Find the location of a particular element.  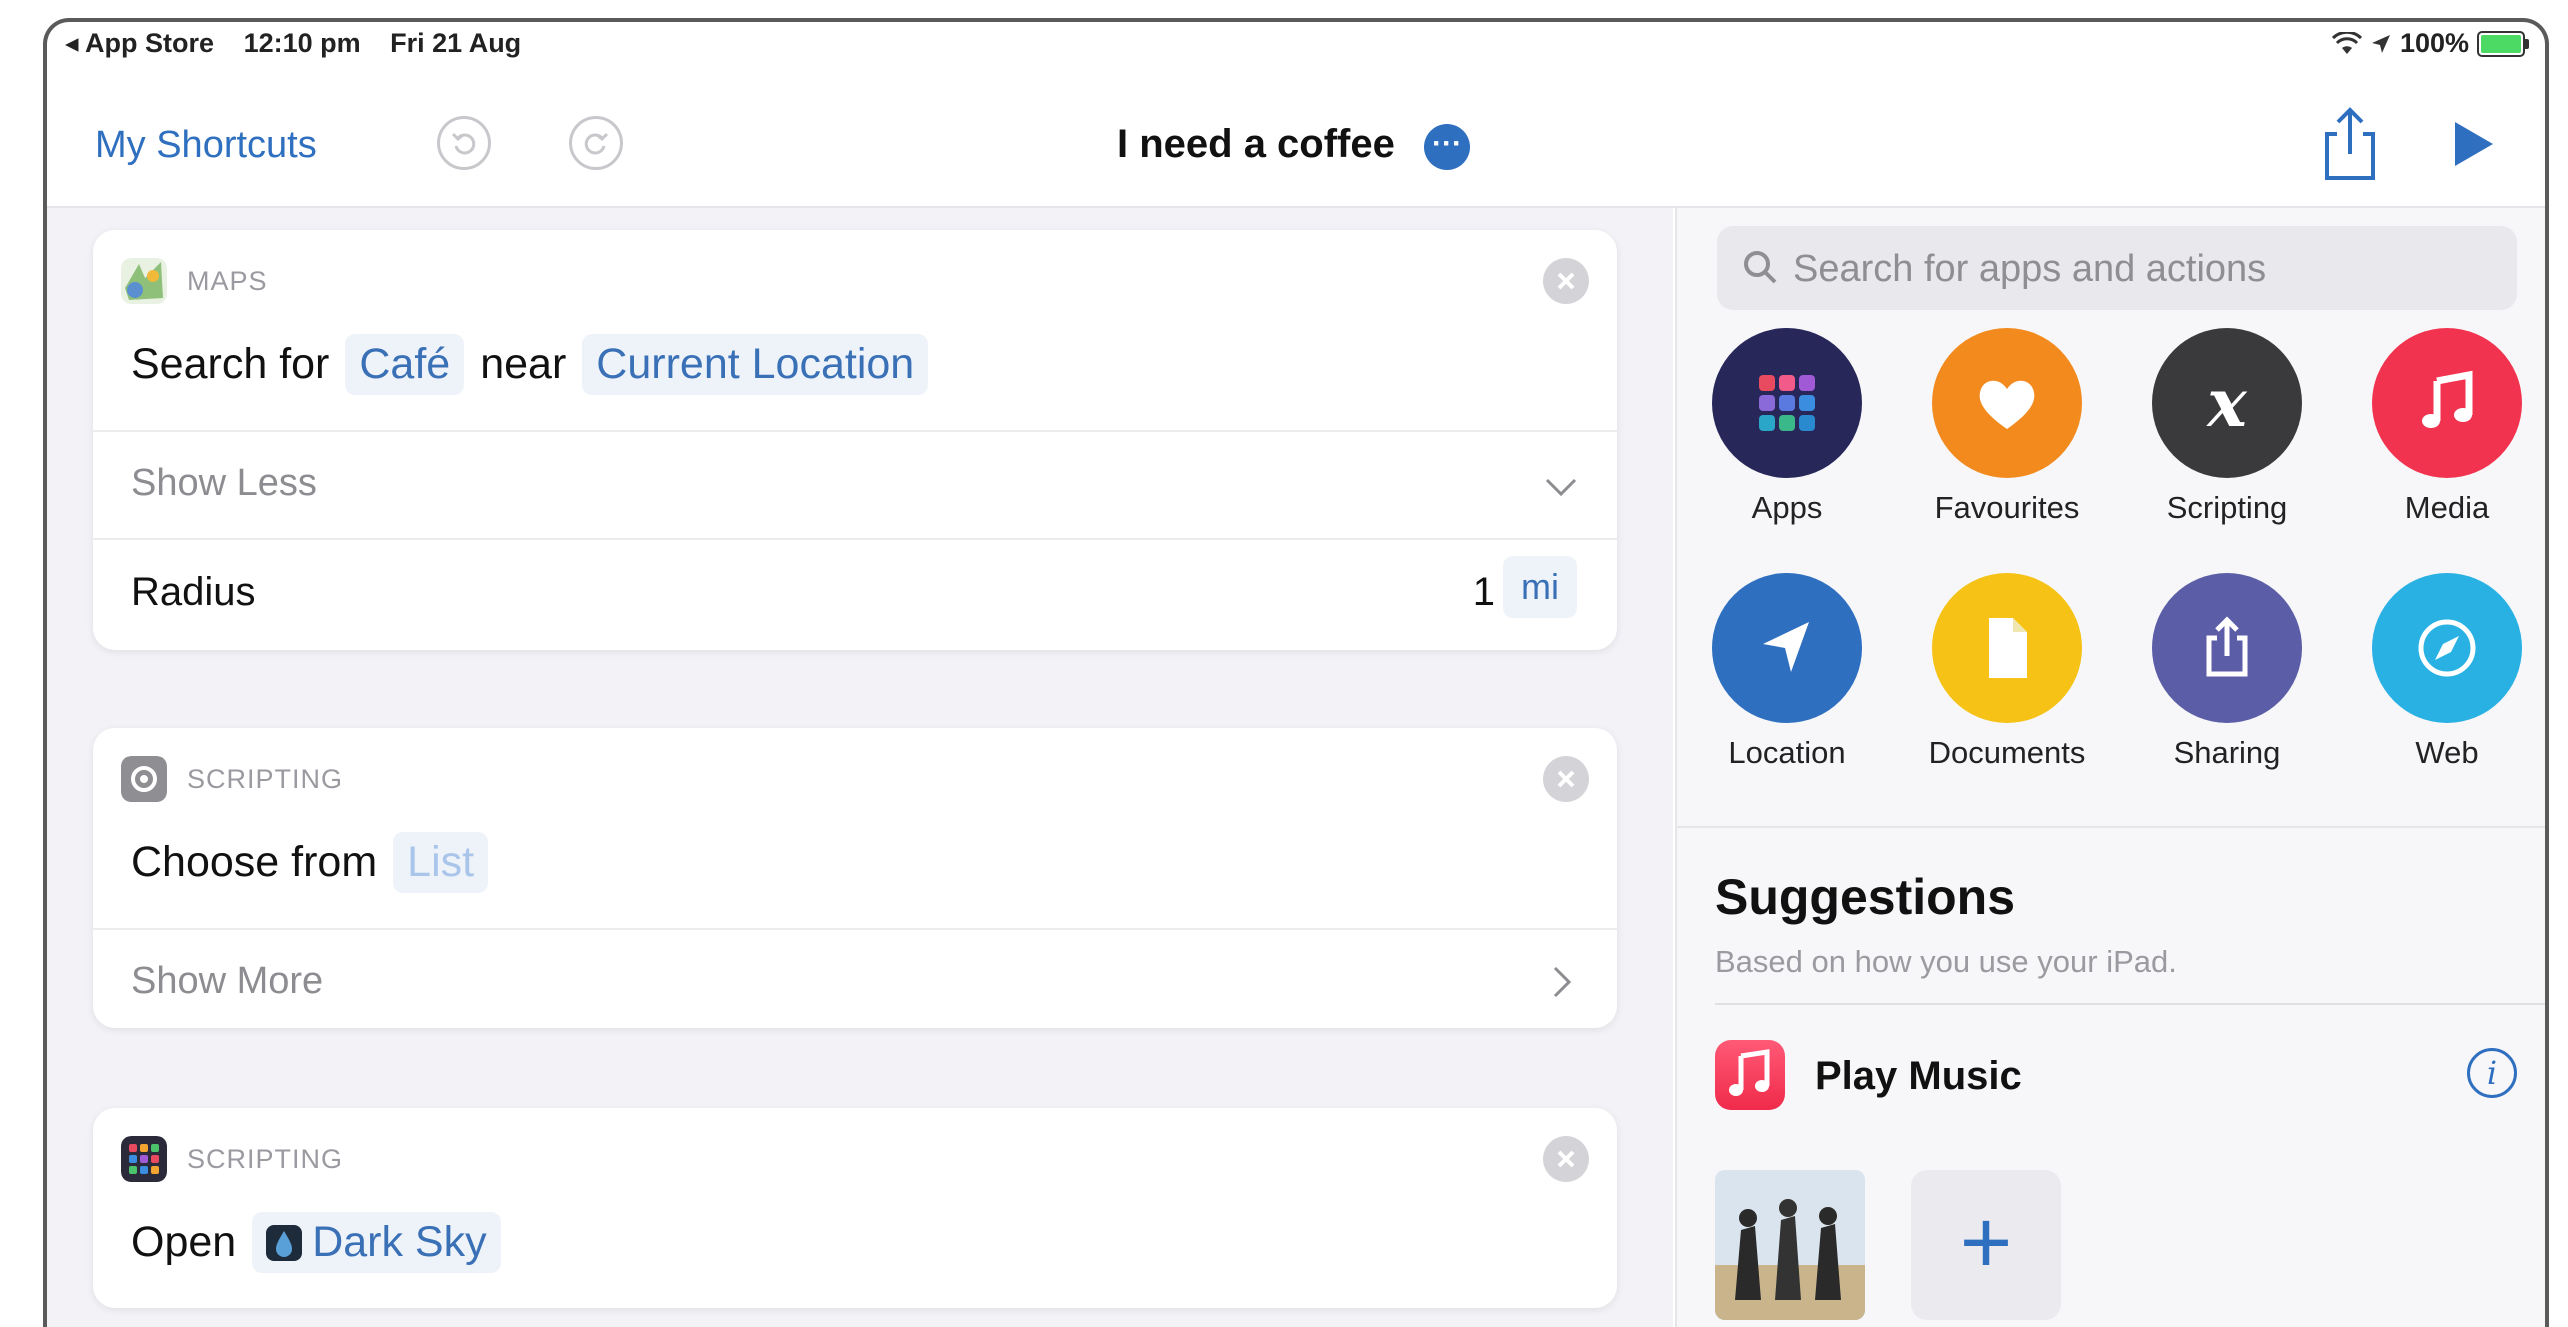

music-app-icon is located at coordinates (1750, 1075).